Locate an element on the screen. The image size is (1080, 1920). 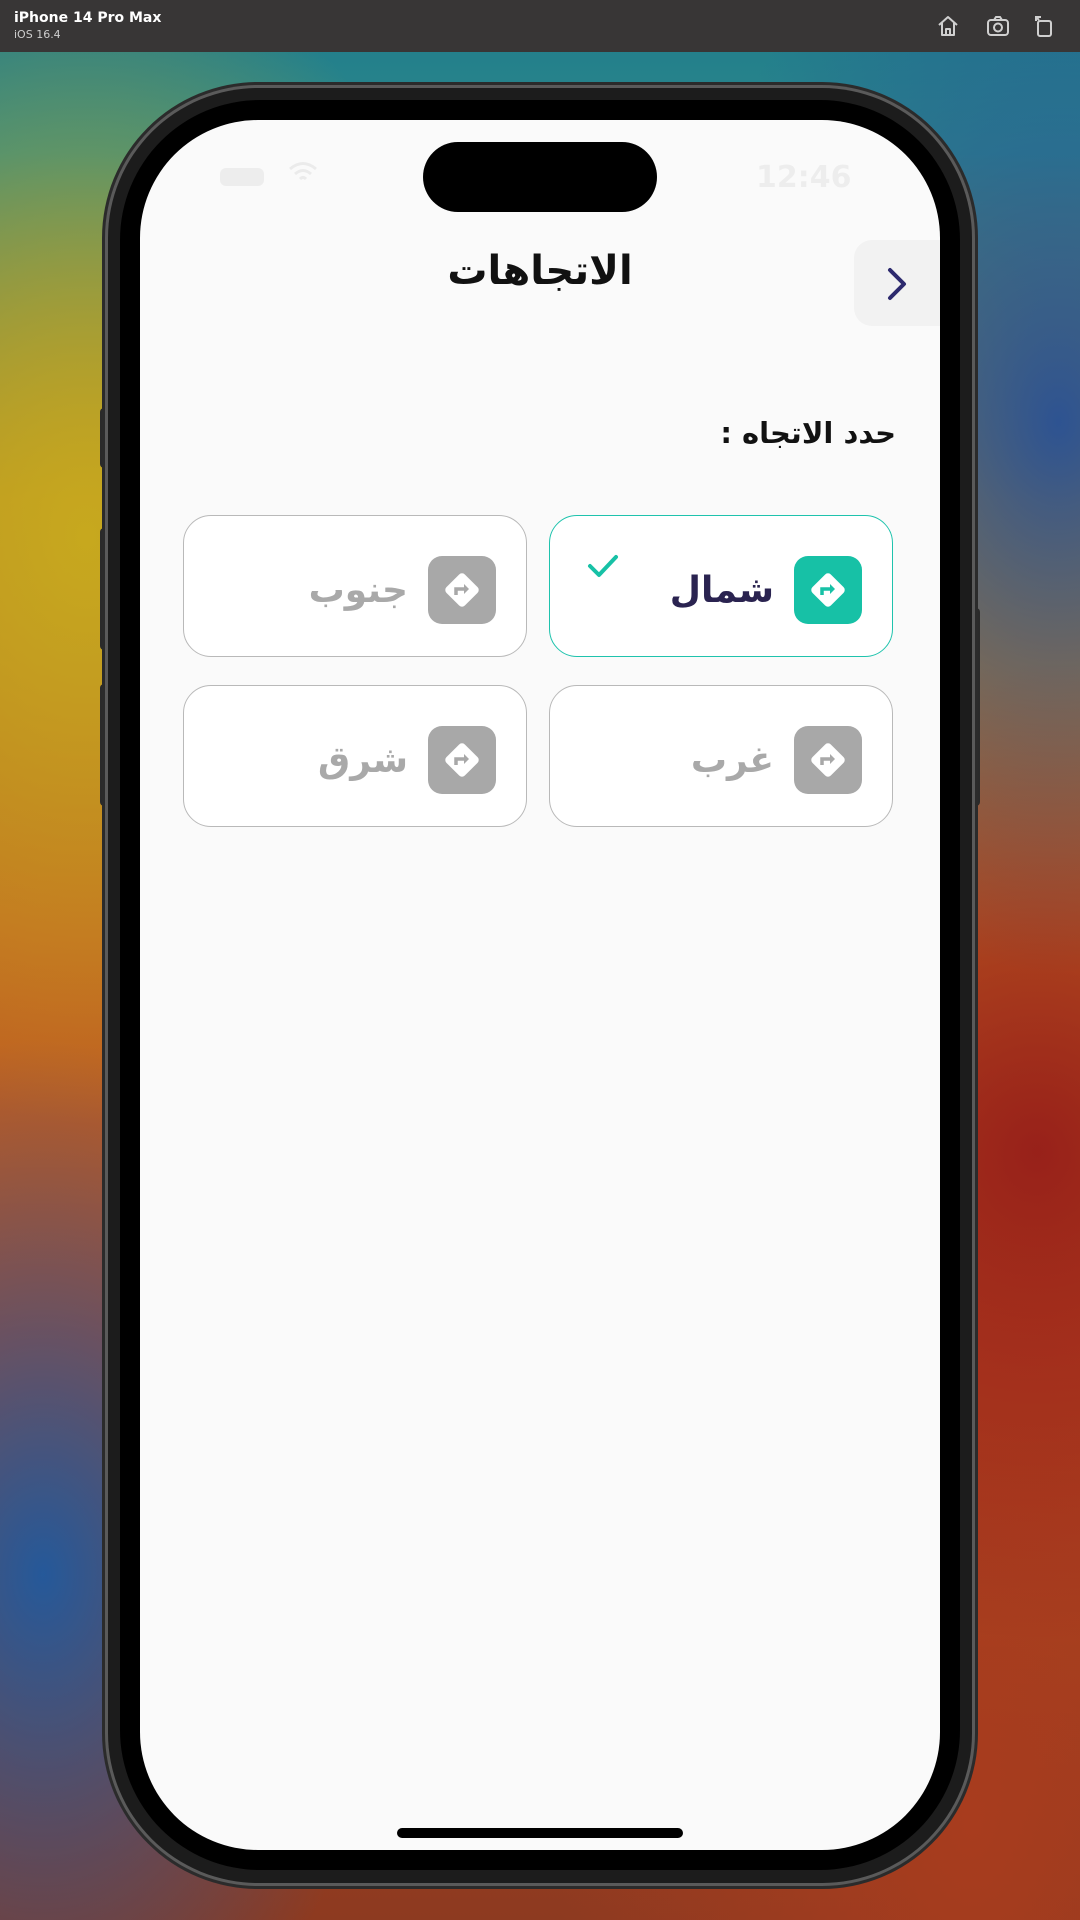
os-version: iOS 16.4 is located at coordinates (37, 34).